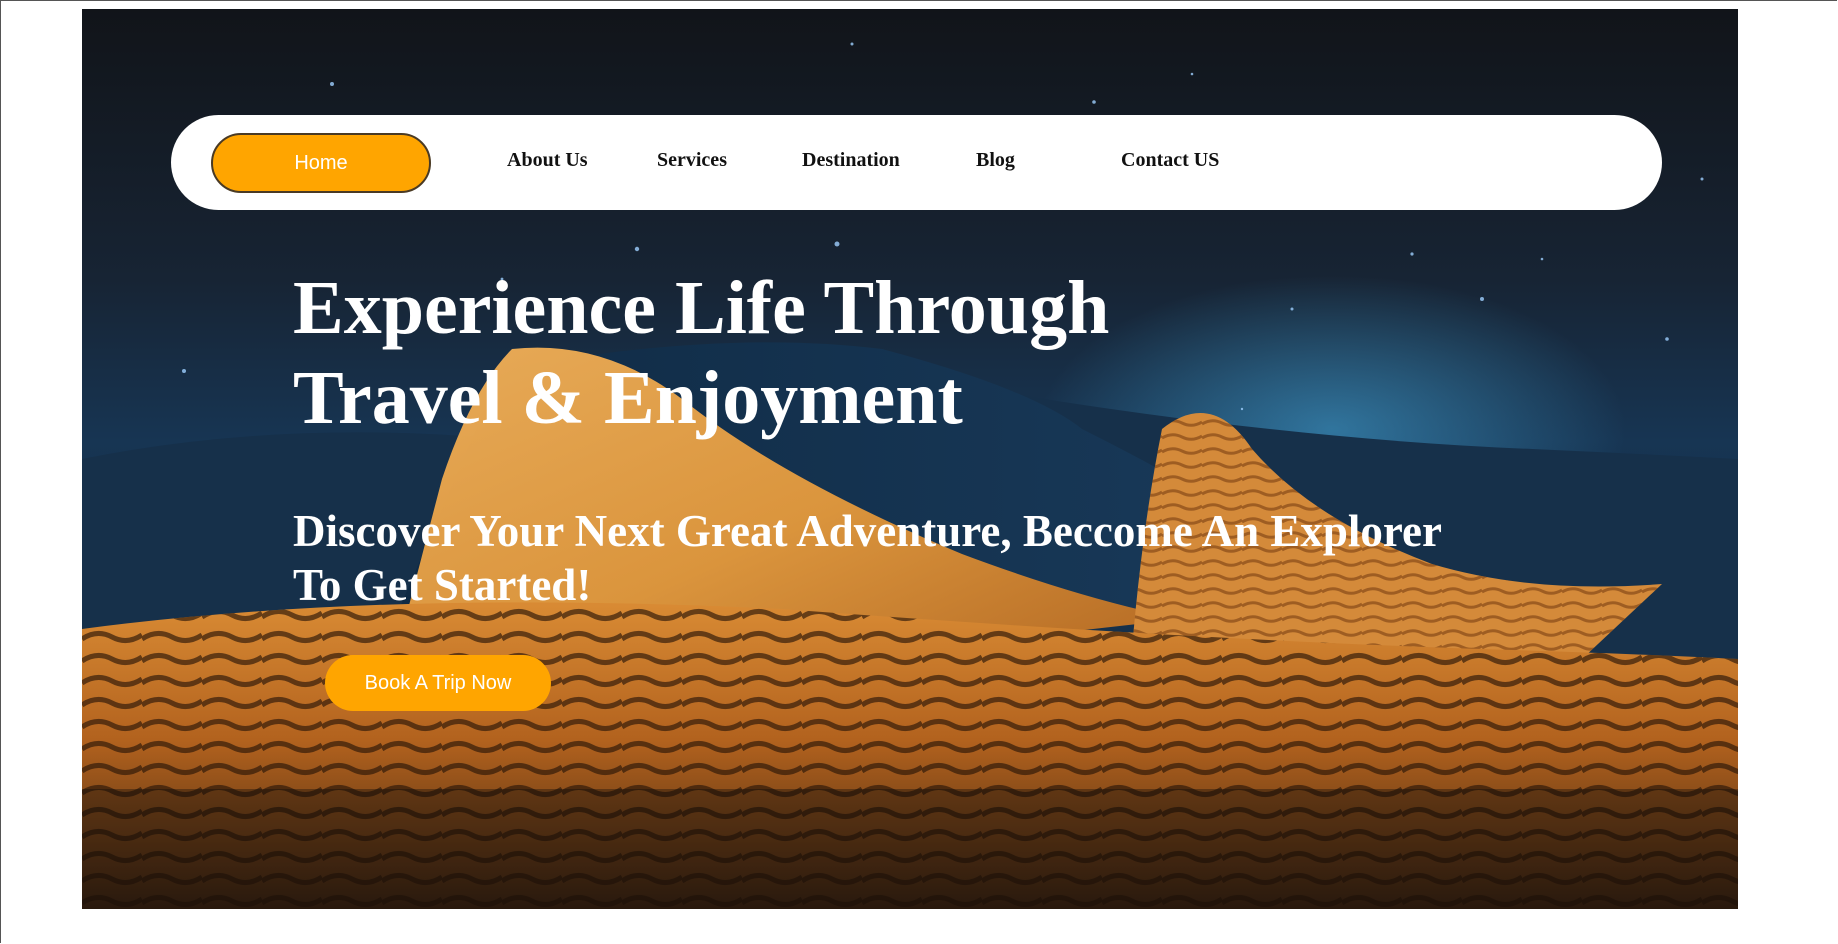 The height and width of the screenshot is (944, 1838). Describe the element at coordinates (701, 308) in the screenshot. I see `hero-headline-line1: Experience Life Through` at that location.